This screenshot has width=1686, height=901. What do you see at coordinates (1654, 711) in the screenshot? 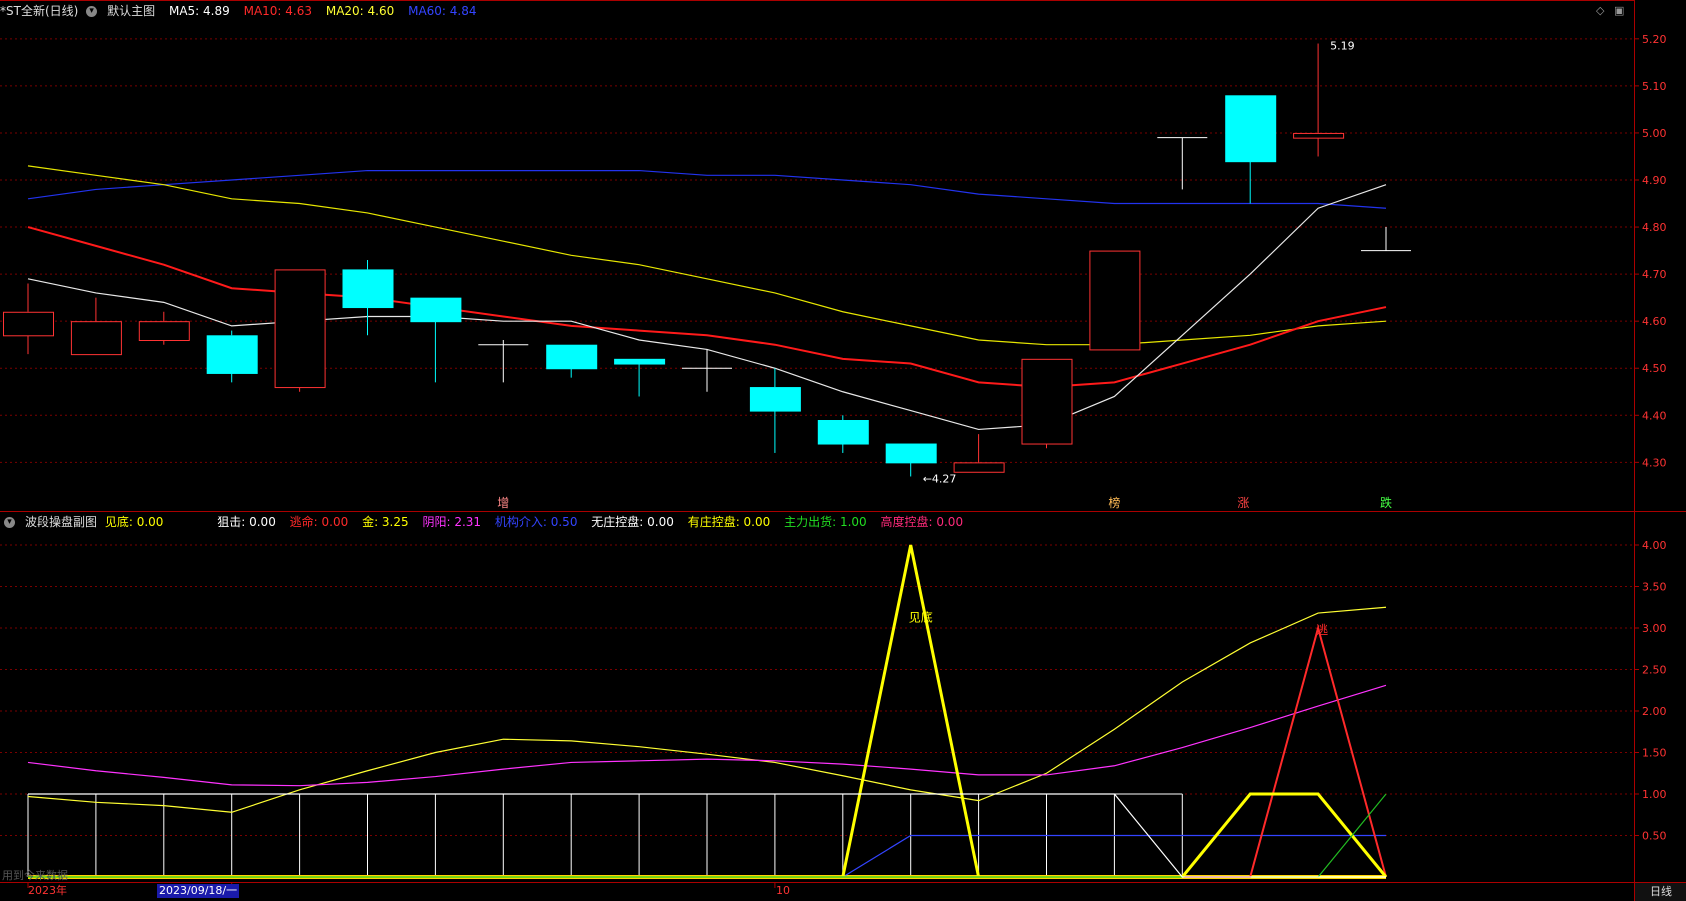
I see `indicator-tick-label: 2.00` at bounding box center [1654, 711].